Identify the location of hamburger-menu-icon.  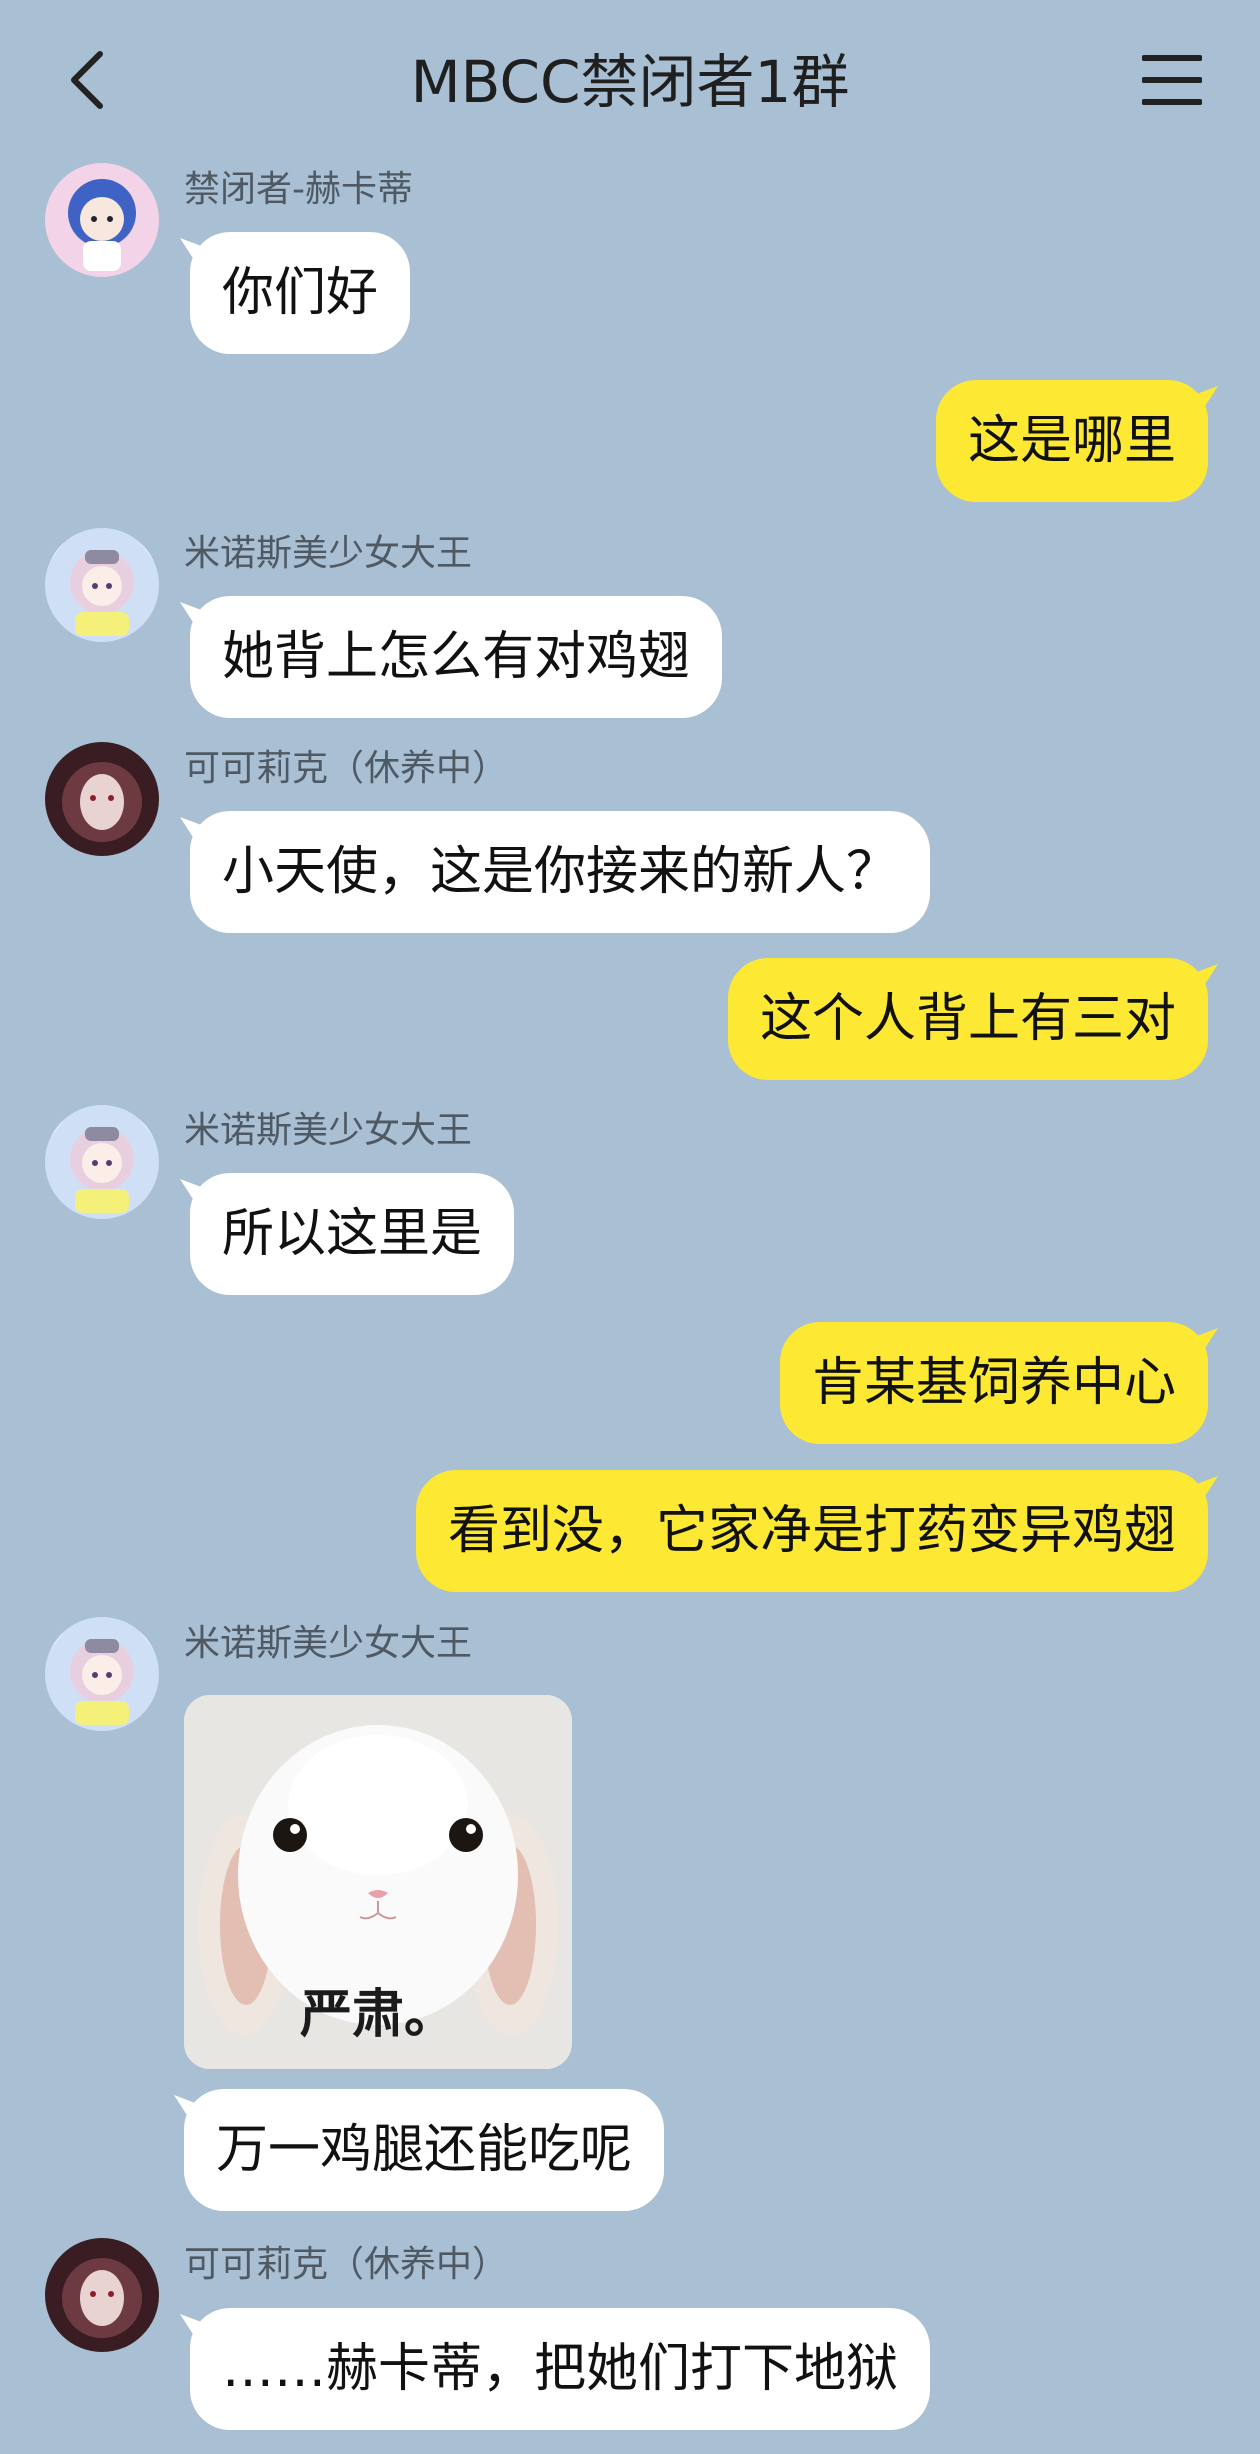
(1172, 80).